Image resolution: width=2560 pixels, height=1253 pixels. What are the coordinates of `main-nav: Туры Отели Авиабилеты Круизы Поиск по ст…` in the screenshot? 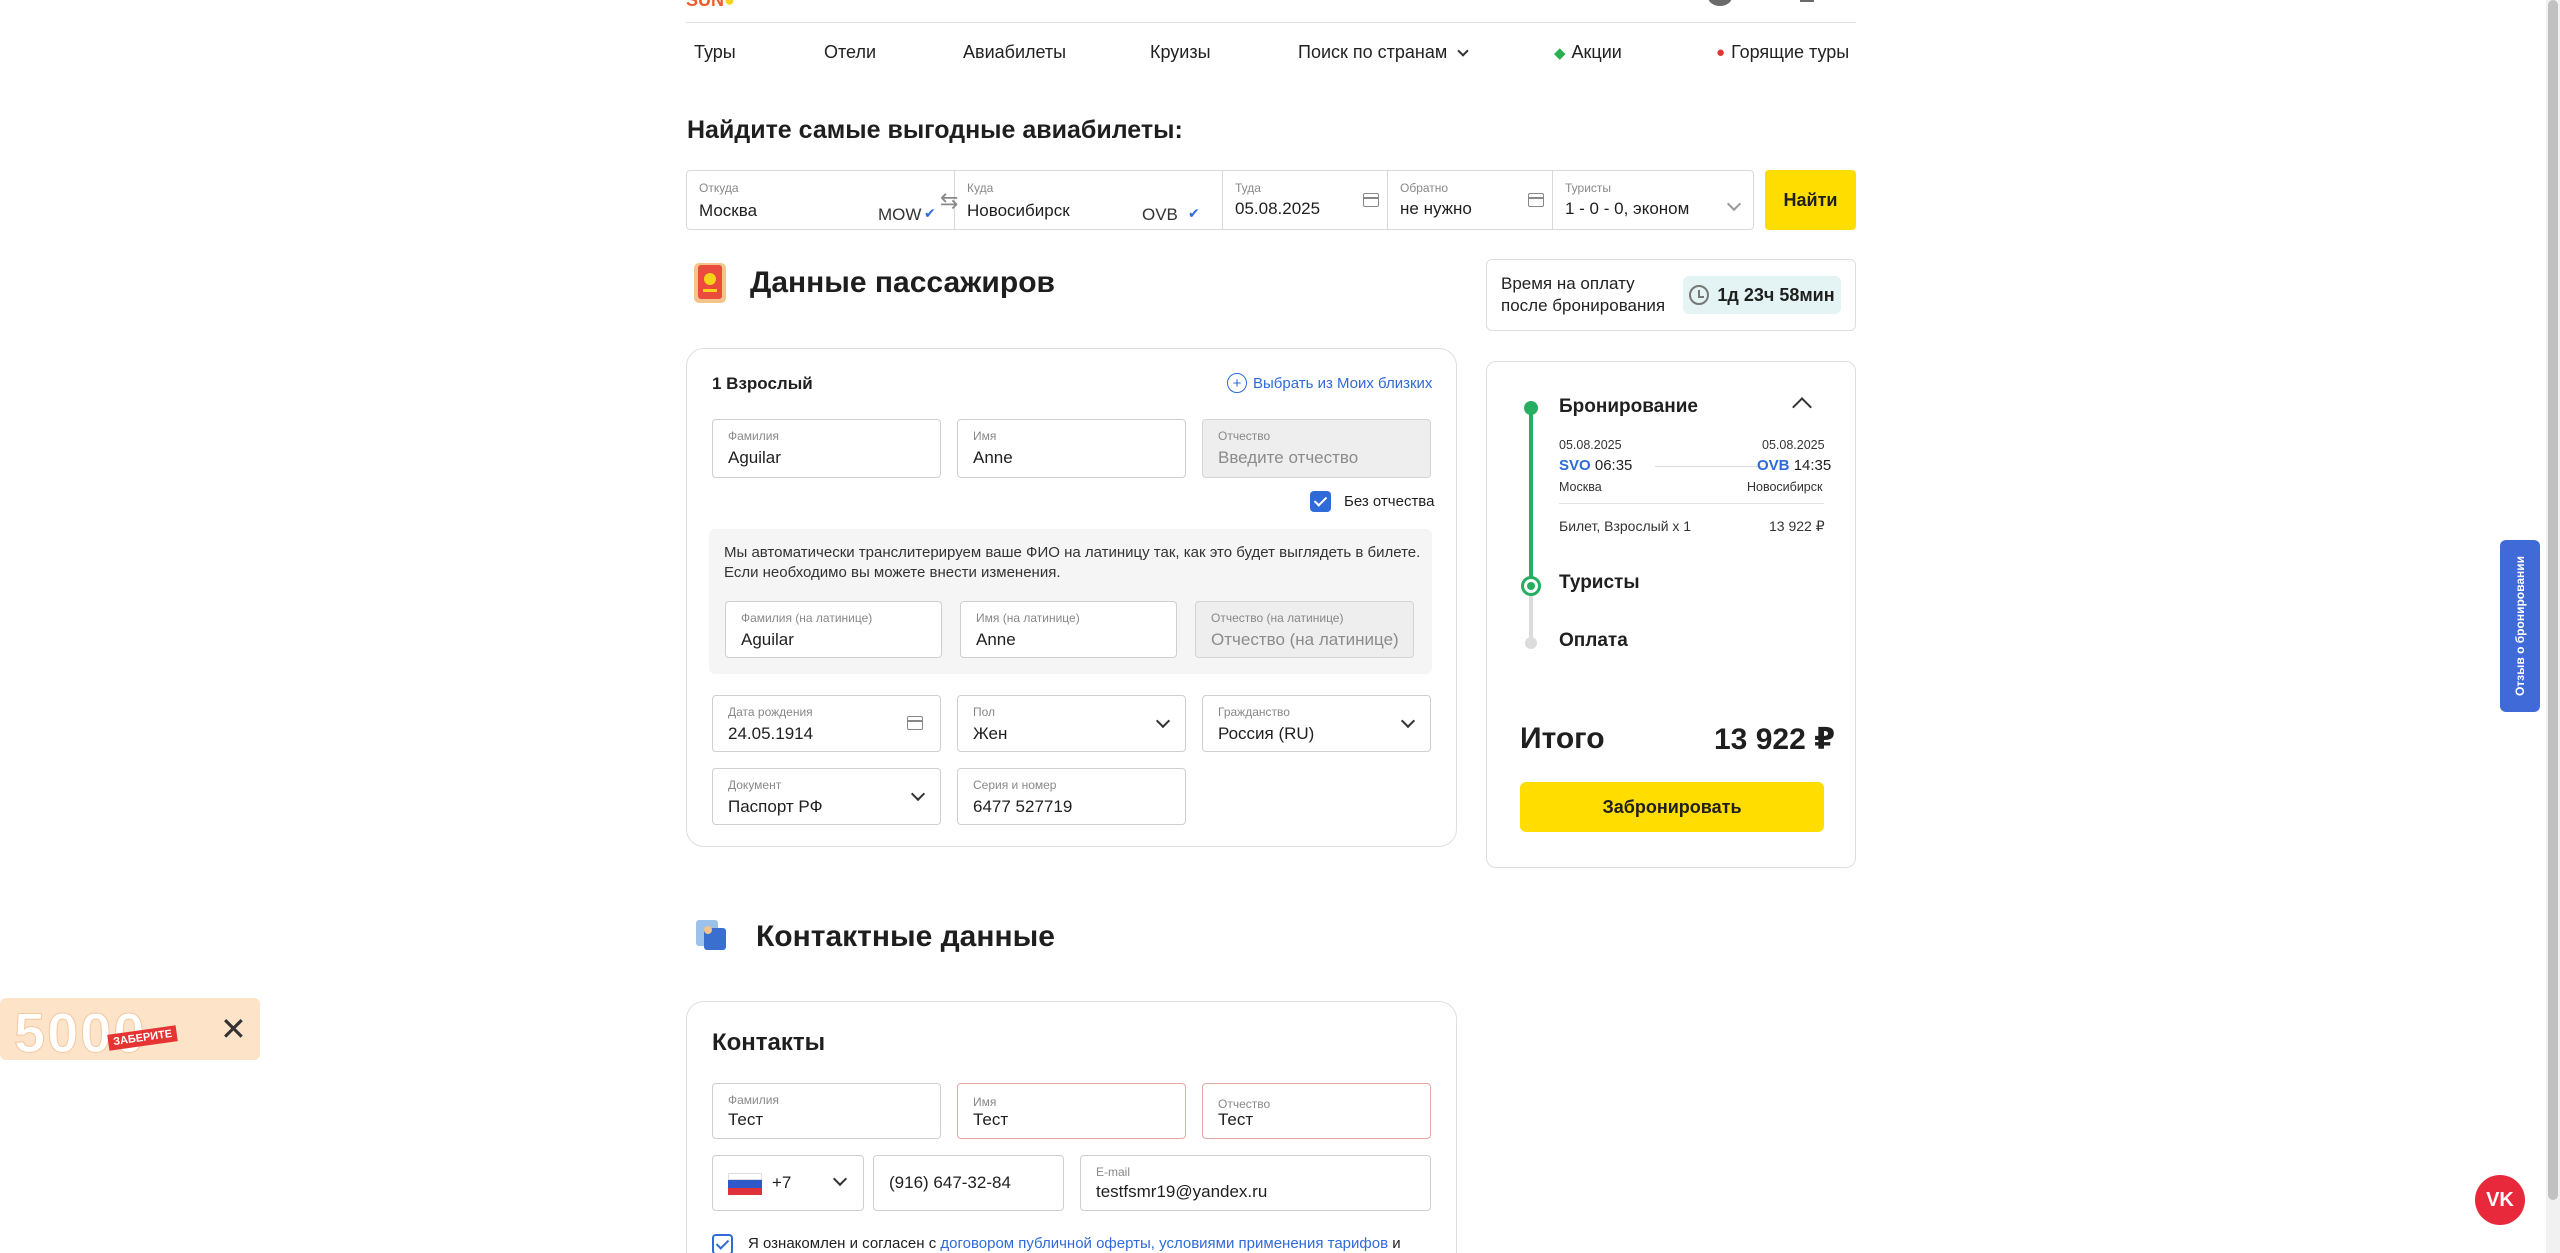 It's located at (1271, 56).